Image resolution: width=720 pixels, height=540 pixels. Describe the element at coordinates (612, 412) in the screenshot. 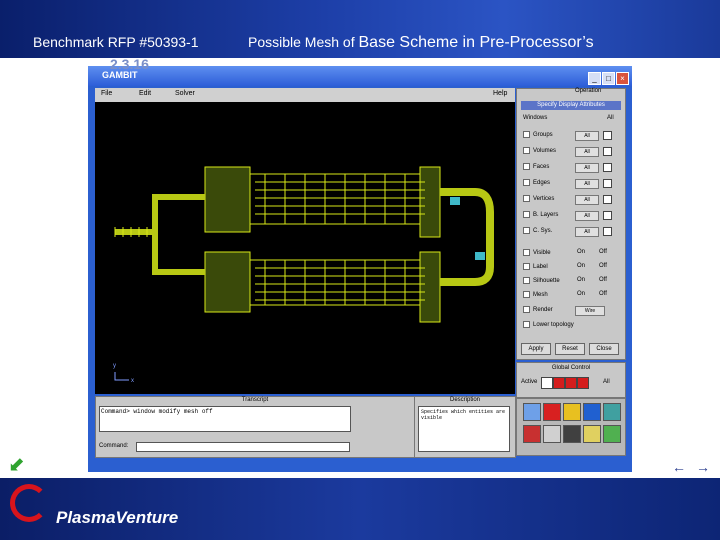

I see `shade-icon` at that location.